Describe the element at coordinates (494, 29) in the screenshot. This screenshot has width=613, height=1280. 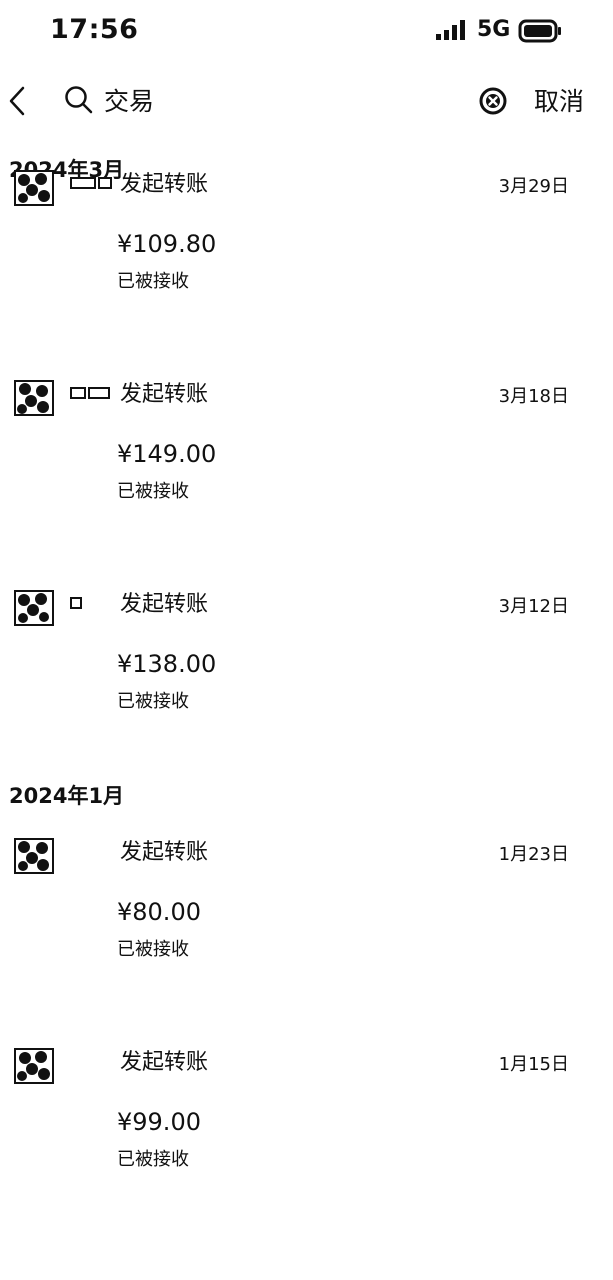
I see `network-label: 5G` at that location.